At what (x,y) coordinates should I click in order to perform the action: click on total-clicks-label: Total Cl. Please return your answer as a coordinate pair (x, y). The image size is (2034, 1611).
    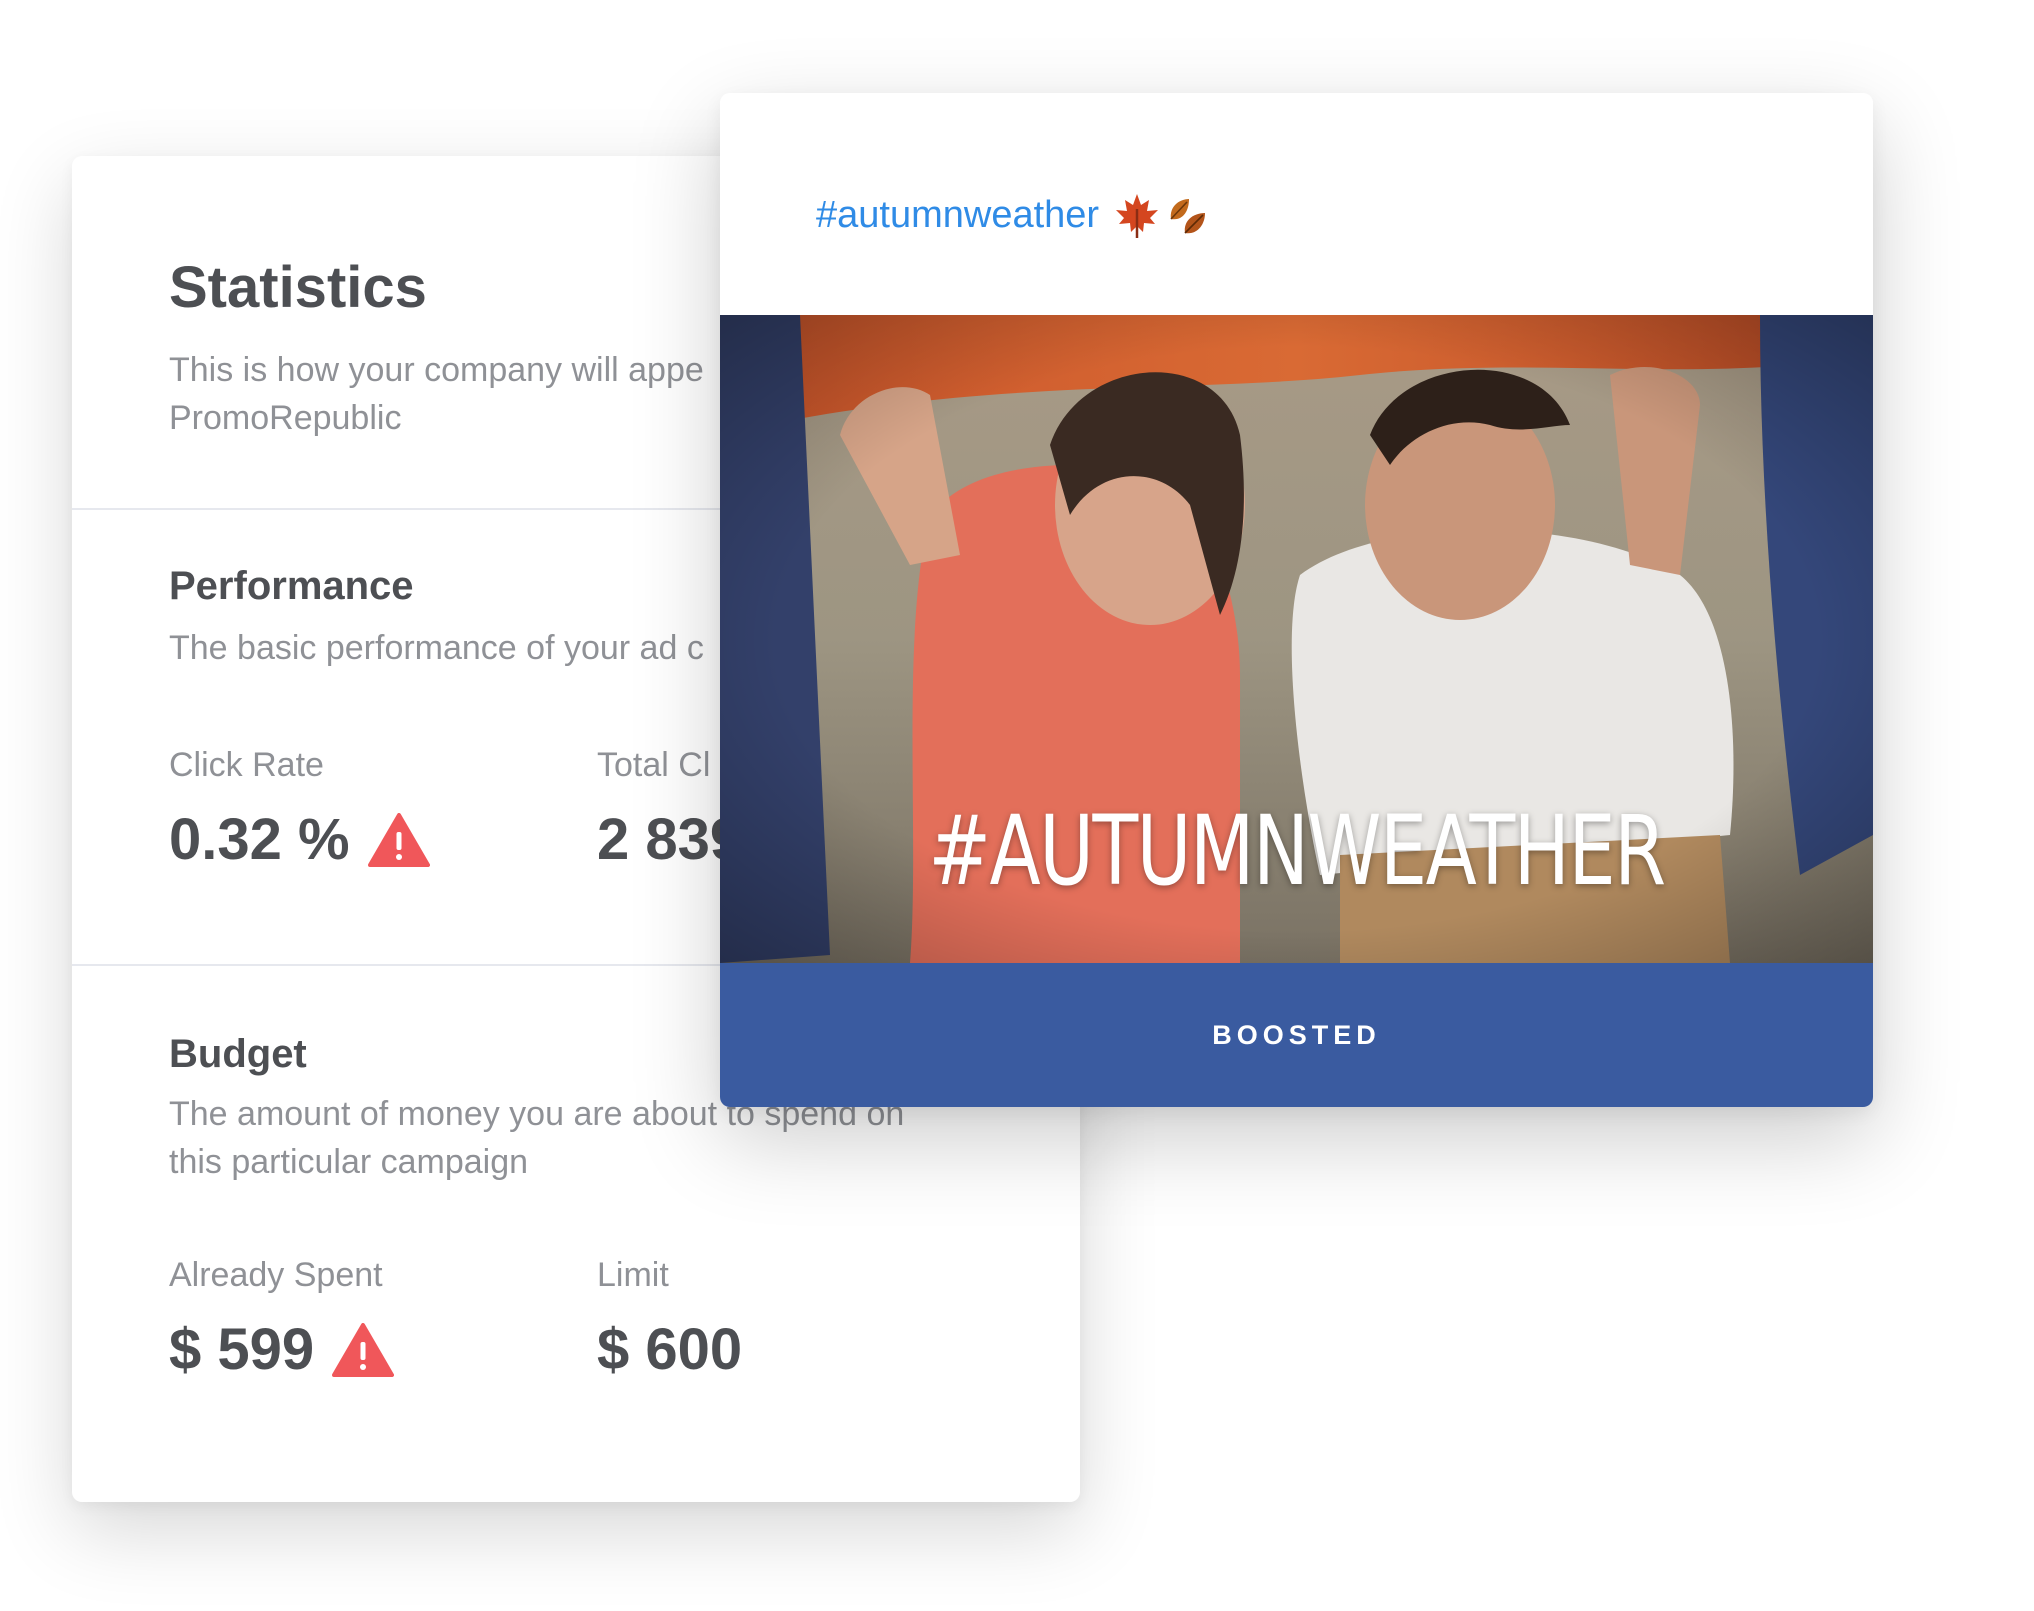
    Looking at the image, I should click on (654, 765).